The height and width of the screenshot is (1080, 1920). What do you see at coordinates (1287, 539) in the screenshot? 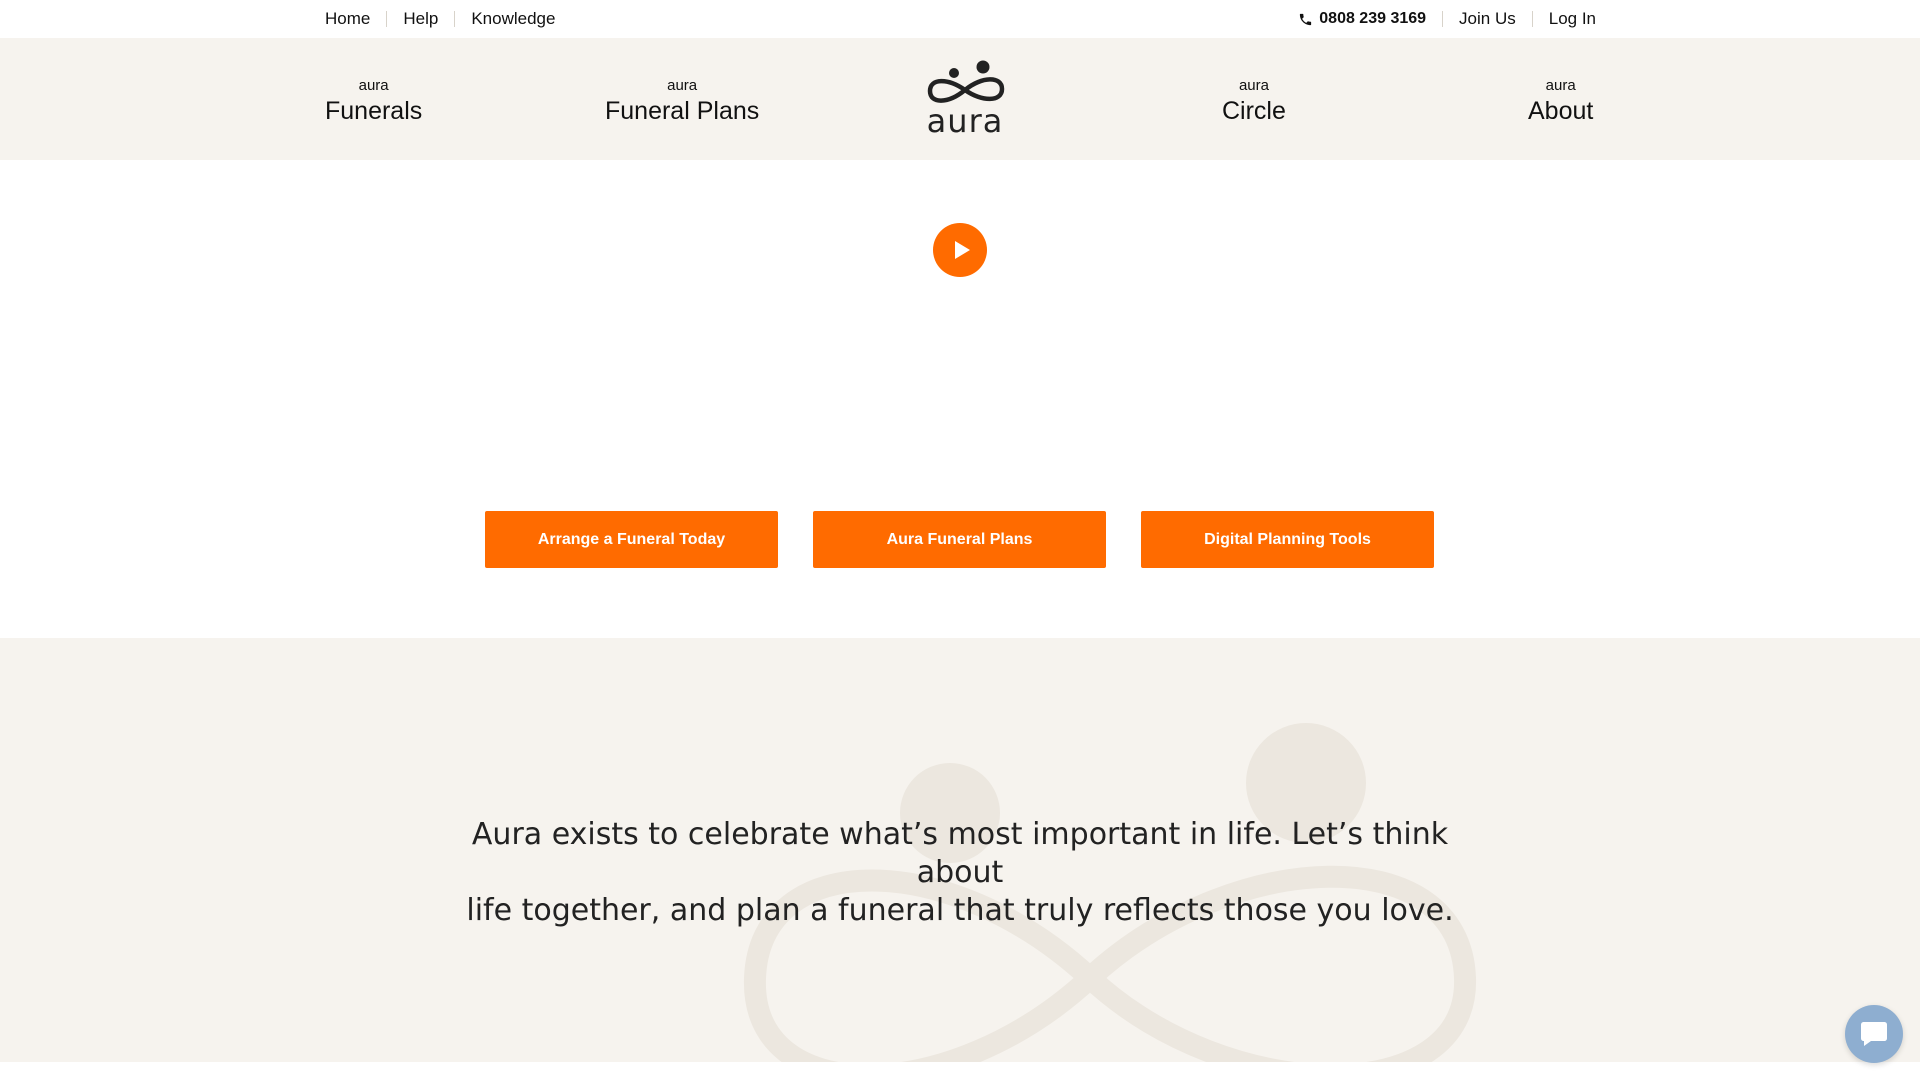
I see `digital-planning-tools-button: Digital Planning Tools` at bounding box center [1287, 539].